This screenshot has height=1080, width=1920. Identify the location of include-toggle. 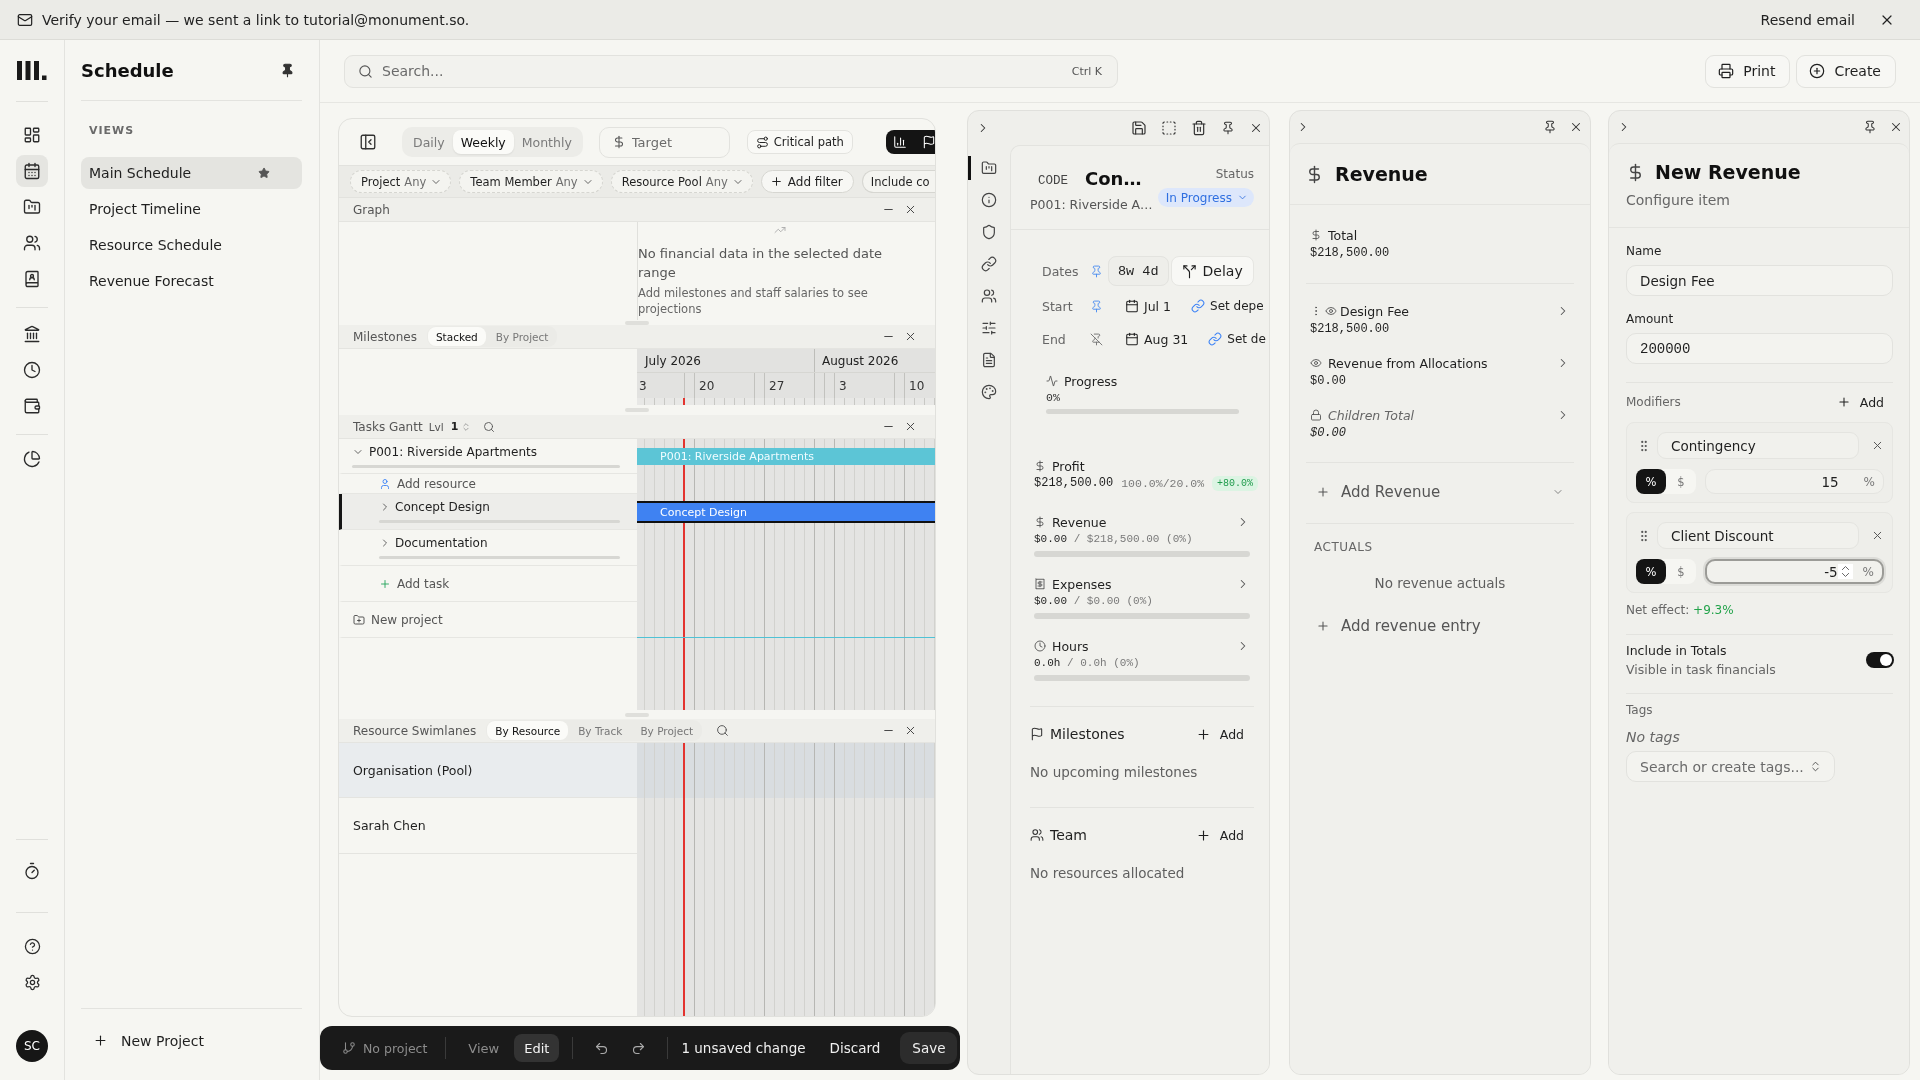
(1880, 660).